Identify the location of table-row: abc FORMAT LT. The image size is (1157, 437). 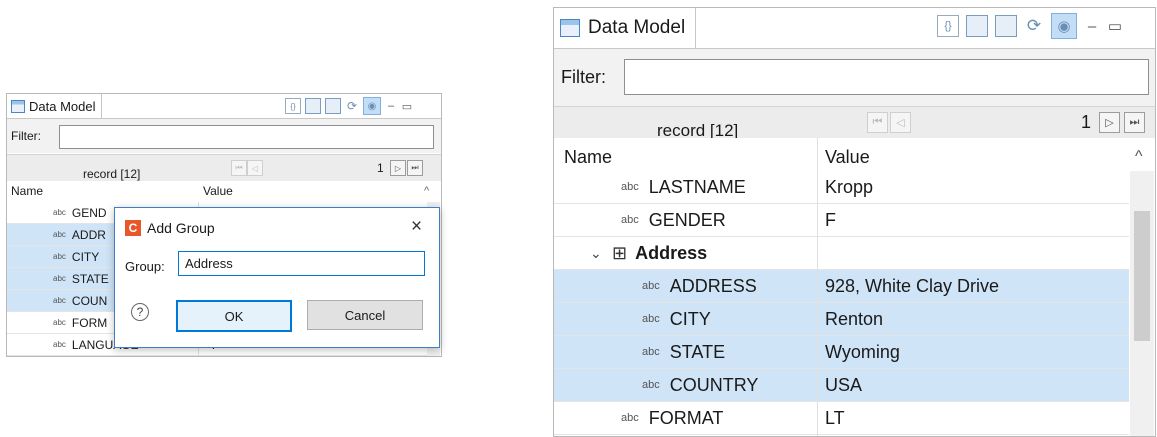
(841, 418).